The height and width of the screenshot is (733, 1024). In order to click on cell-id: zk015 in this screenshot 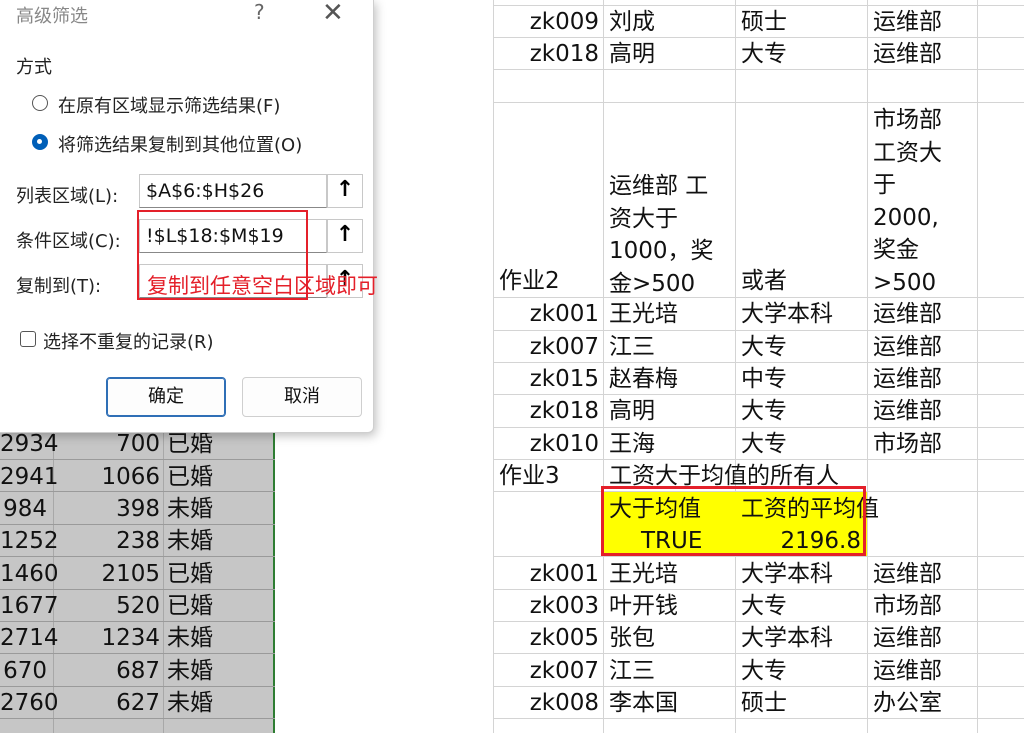, I will do `click(546, 379)`.